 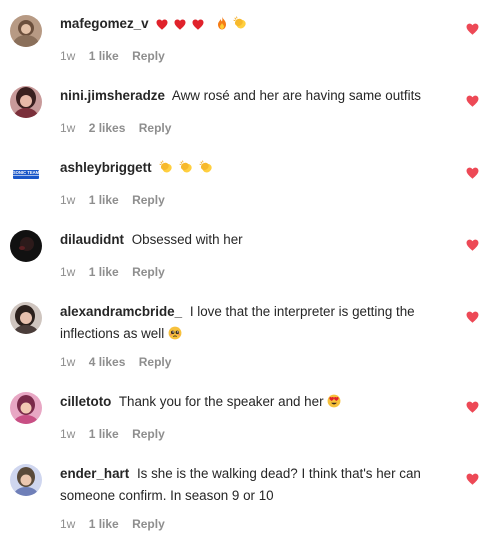 What do you see at coordinates (222, 26) in the screenshot?
I see `fire-icon` at bounding box center [222, 26].